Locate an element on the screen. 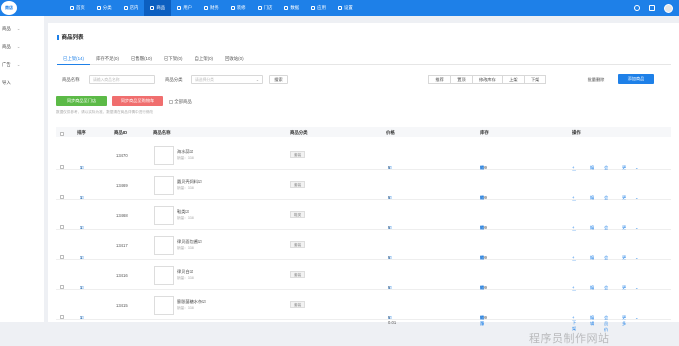 This screenshot has width=679, height=346. sync-store-button: 同步商品至门店 is located at coordinates (81, 101).